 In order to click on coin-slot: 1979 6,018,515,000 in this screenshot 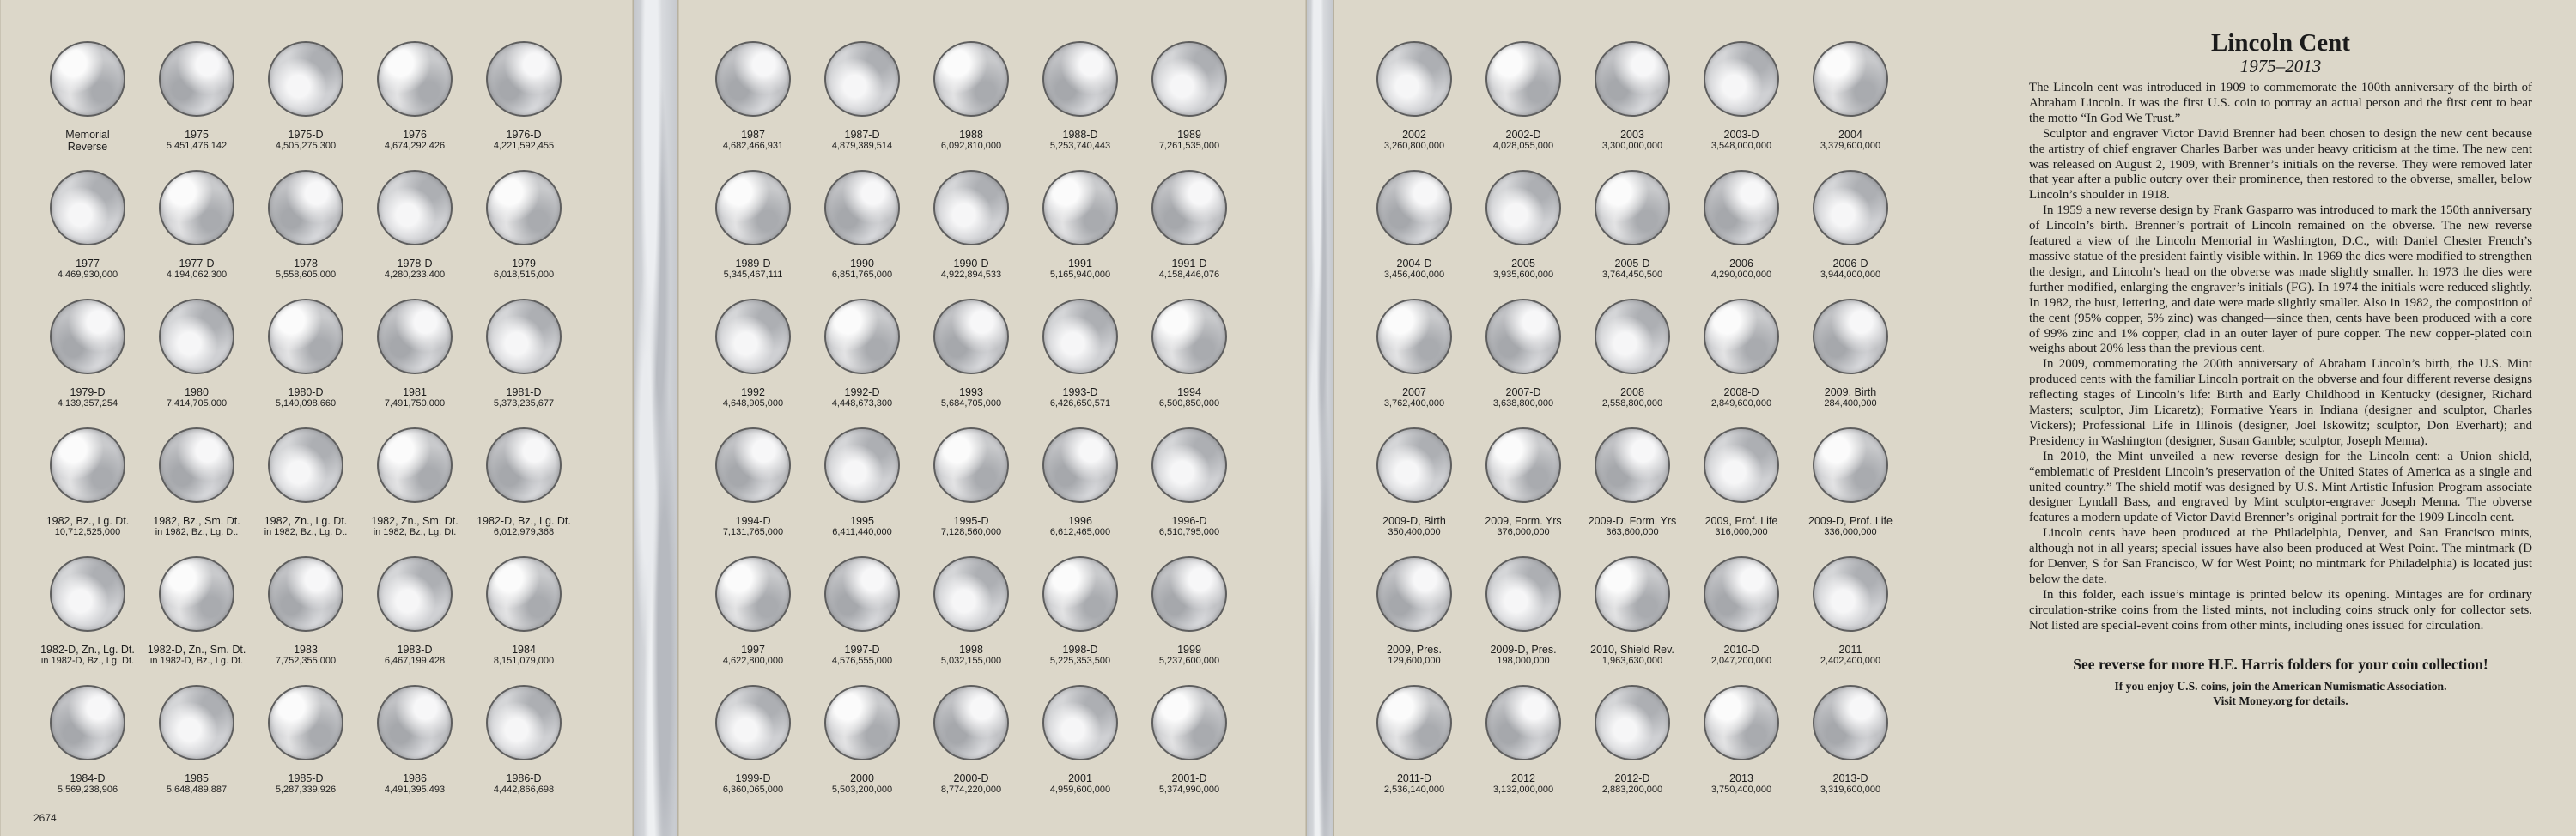, I will do `click(524, 225)`.